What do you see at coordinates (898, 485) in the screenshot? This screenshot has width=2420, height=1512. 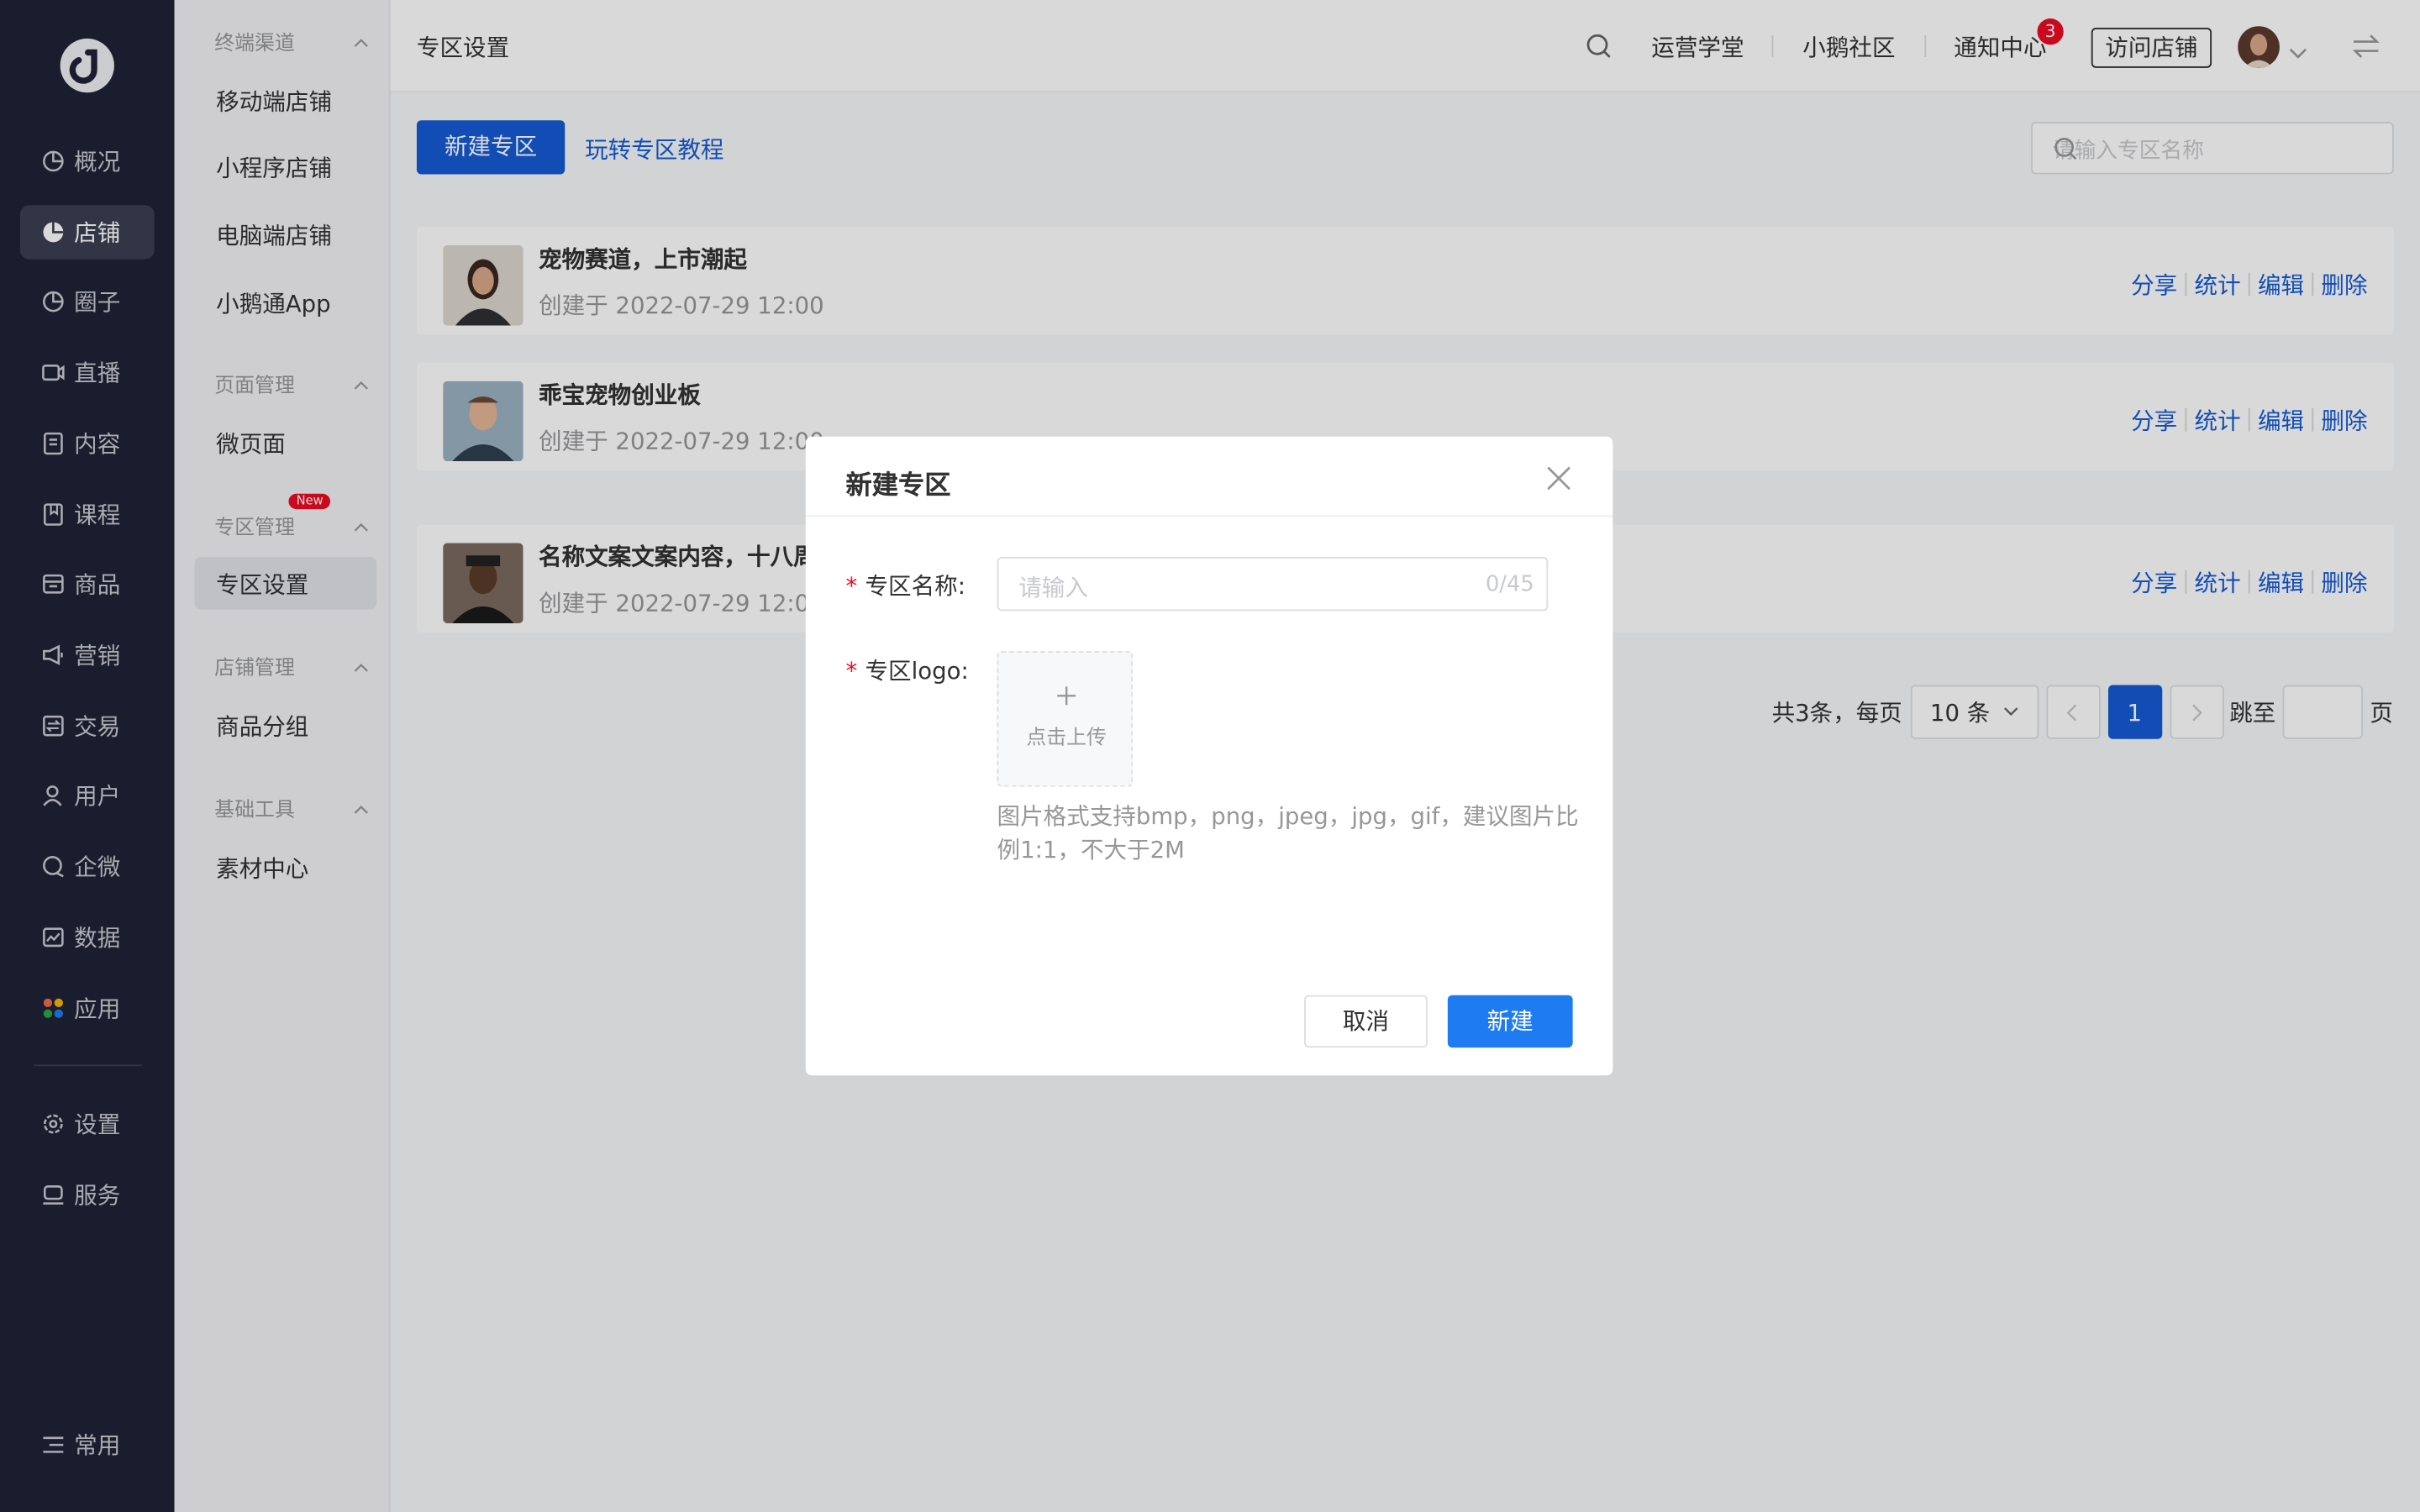 I see `dialog-title: 新建专区` at bounding box center [898, 485].